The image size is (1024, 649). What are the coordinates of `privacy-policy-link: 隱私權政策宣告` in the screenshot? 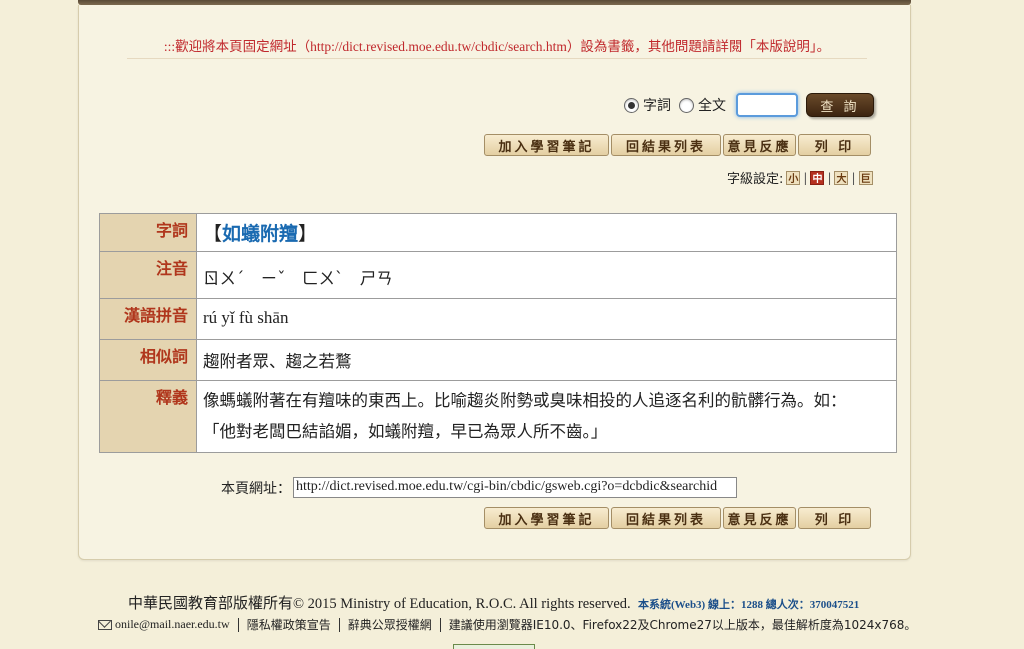 It's located at (289, 624).